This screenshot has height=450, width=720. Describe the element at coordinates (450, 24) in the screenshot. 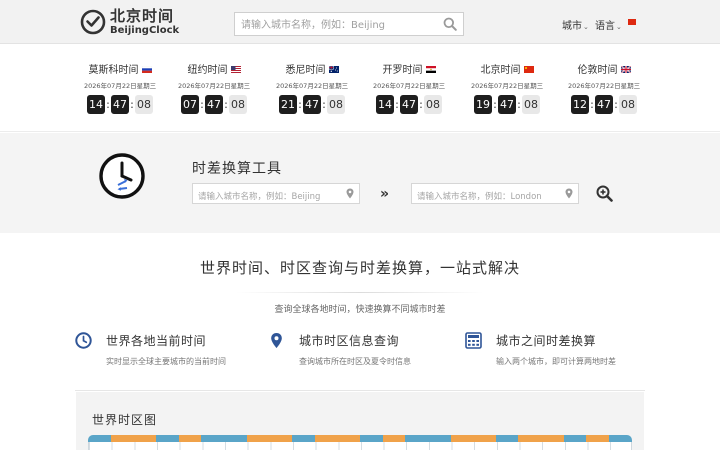

I see `search-icon` at that location.